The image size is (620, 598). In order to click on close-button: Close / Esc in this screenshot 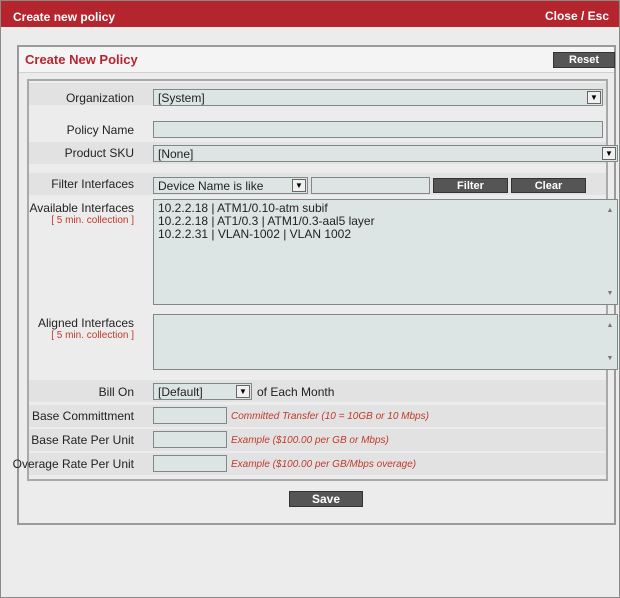, I will do `click(577, 16)`.